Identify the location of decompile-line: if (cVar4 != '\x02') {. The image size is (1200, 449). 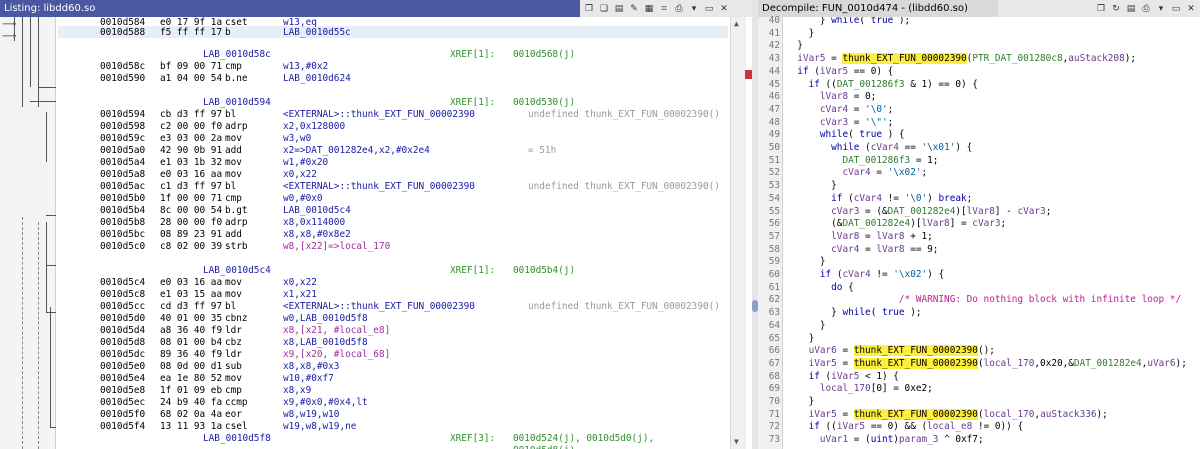
(865, 275).